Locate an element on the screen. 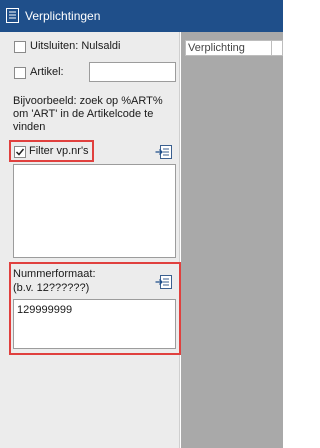 The width and height of the screenshot is (320, 448). filter-vpnr-checkbox is located at coordinates (20, 152).